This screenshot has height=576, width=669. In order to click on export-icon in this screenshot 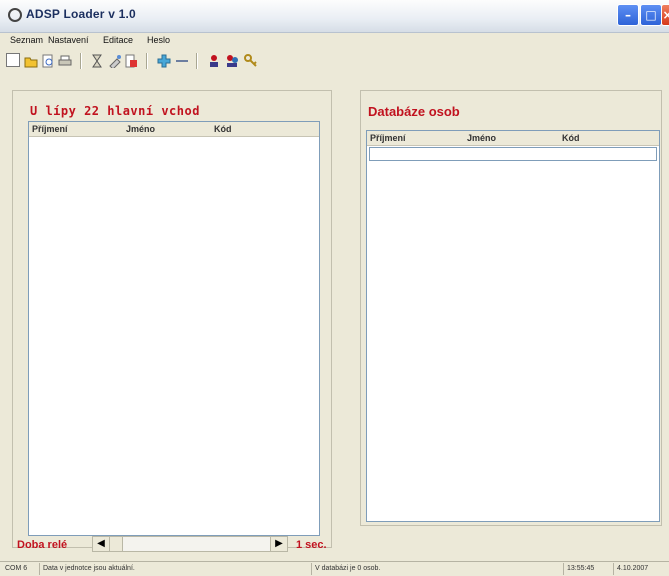, I will do `click(131, 60)`.